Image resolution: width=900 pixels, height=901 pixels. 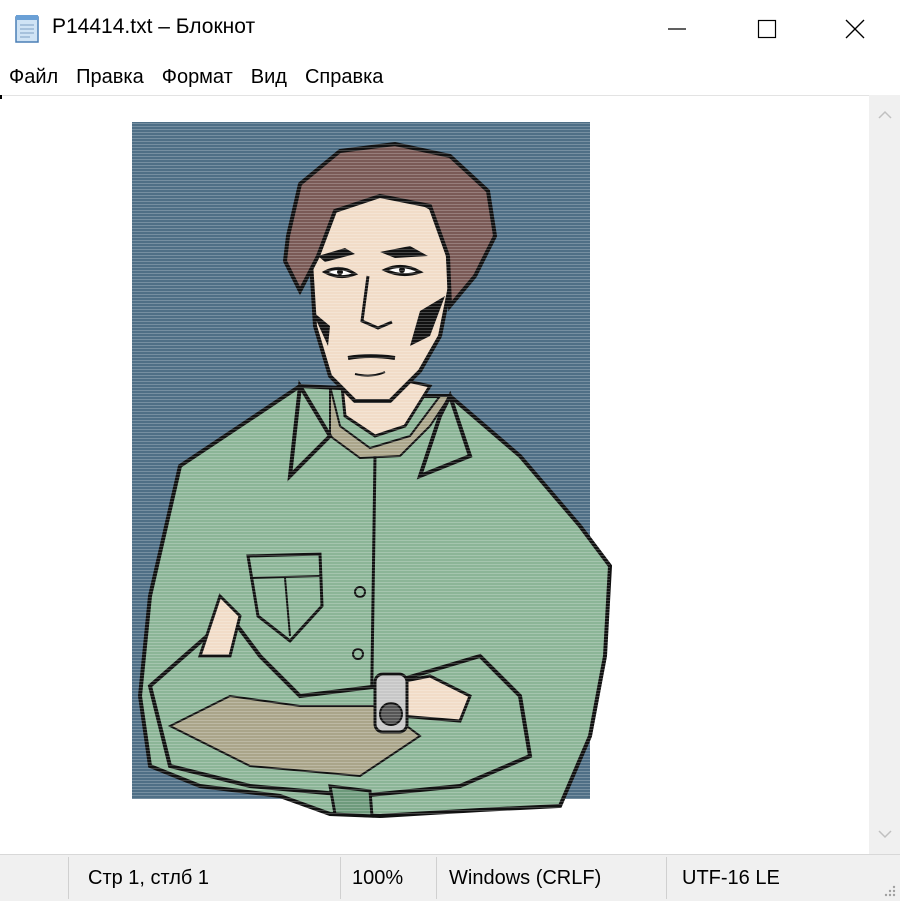 What do you see at coordinates (27, 29) in the screenshot?
I see `notepad-icon` at bounding box center [27, 29].